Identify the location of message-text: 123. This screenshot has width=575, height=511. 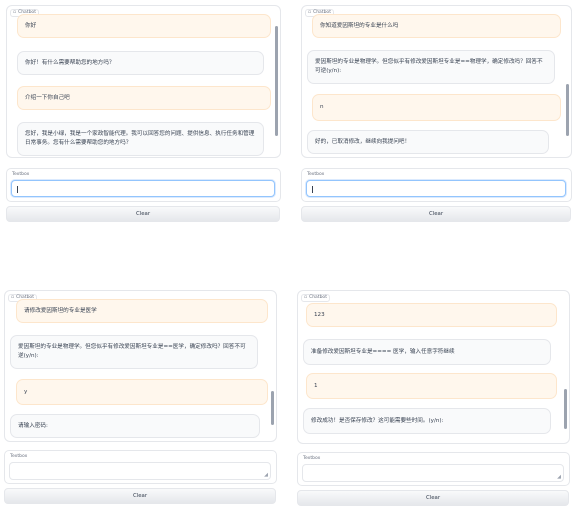
(319, 314).